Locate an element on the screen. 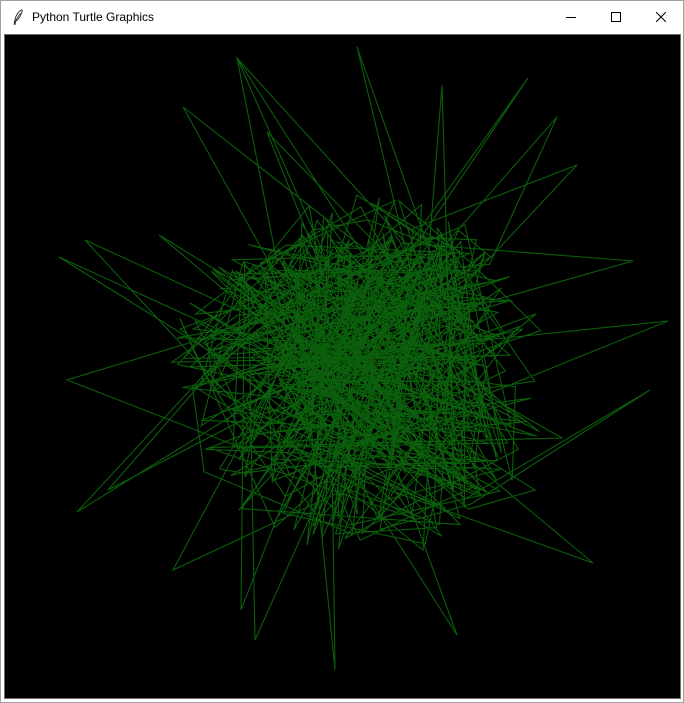 Image resolution: width=684 pixels, height=703 pixels. title-bar: Python Turtle Graphics is located at coordinates (342, 16).